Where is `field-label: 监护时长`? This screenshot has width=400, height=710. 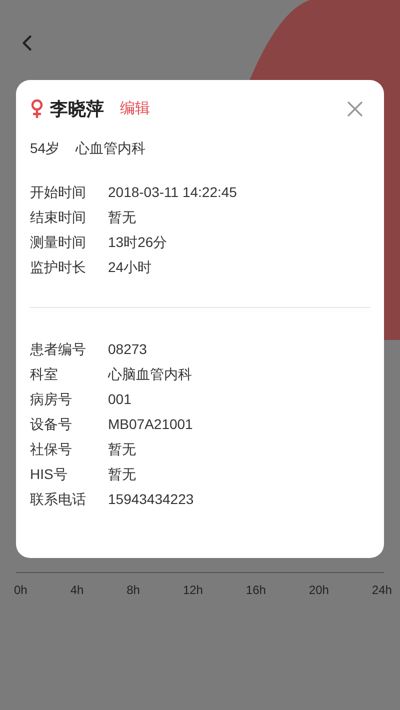
field-label: 监护时长 is located at coordinates (58, 267).